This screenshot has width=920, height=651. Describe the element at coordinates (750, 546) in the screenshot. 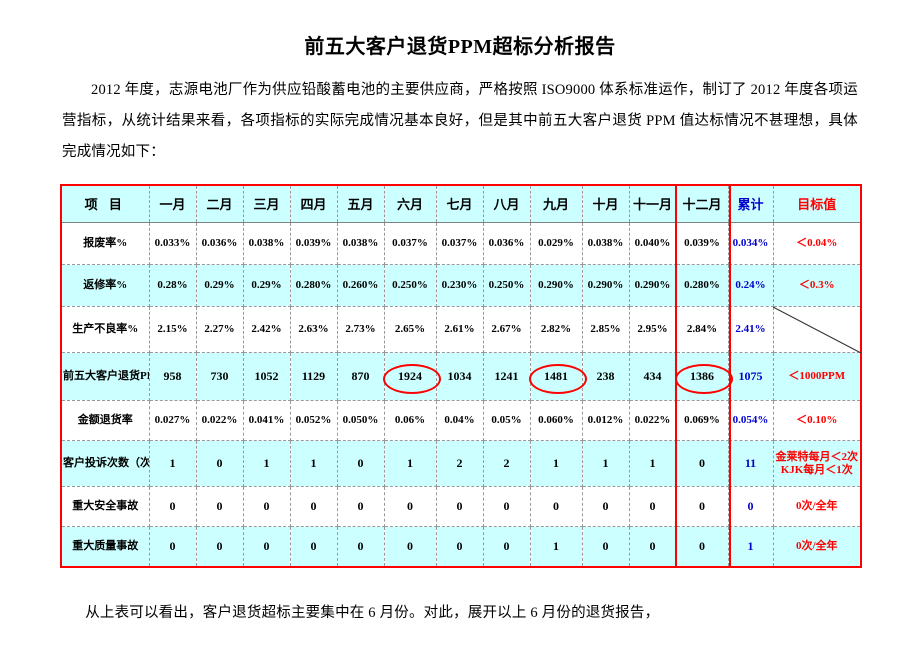

I see `cumulative-cell: 1` at that location.